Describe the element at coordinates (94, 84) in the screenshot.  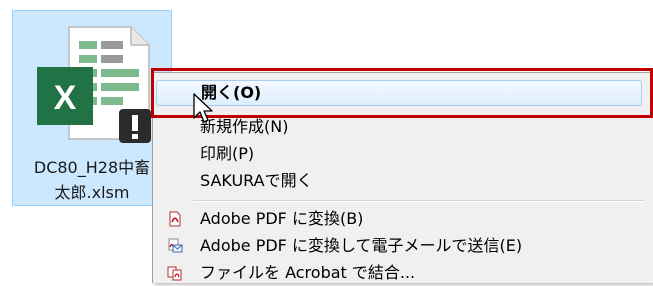
I see `excel-macro-file-icon: X` at that location.